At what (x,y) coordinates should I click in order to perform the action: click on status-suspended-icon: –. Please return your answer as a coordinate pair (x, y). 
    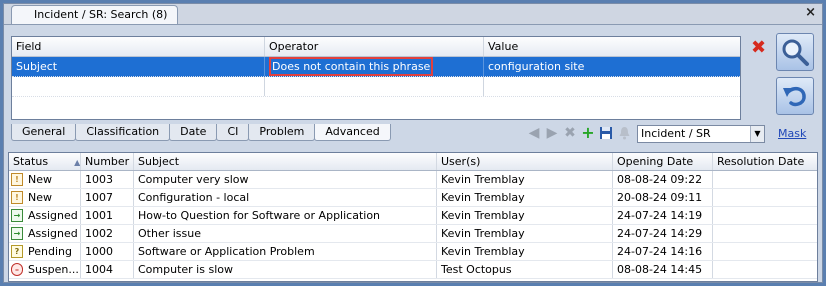
    Looking at the image, I should click on (17, 269).